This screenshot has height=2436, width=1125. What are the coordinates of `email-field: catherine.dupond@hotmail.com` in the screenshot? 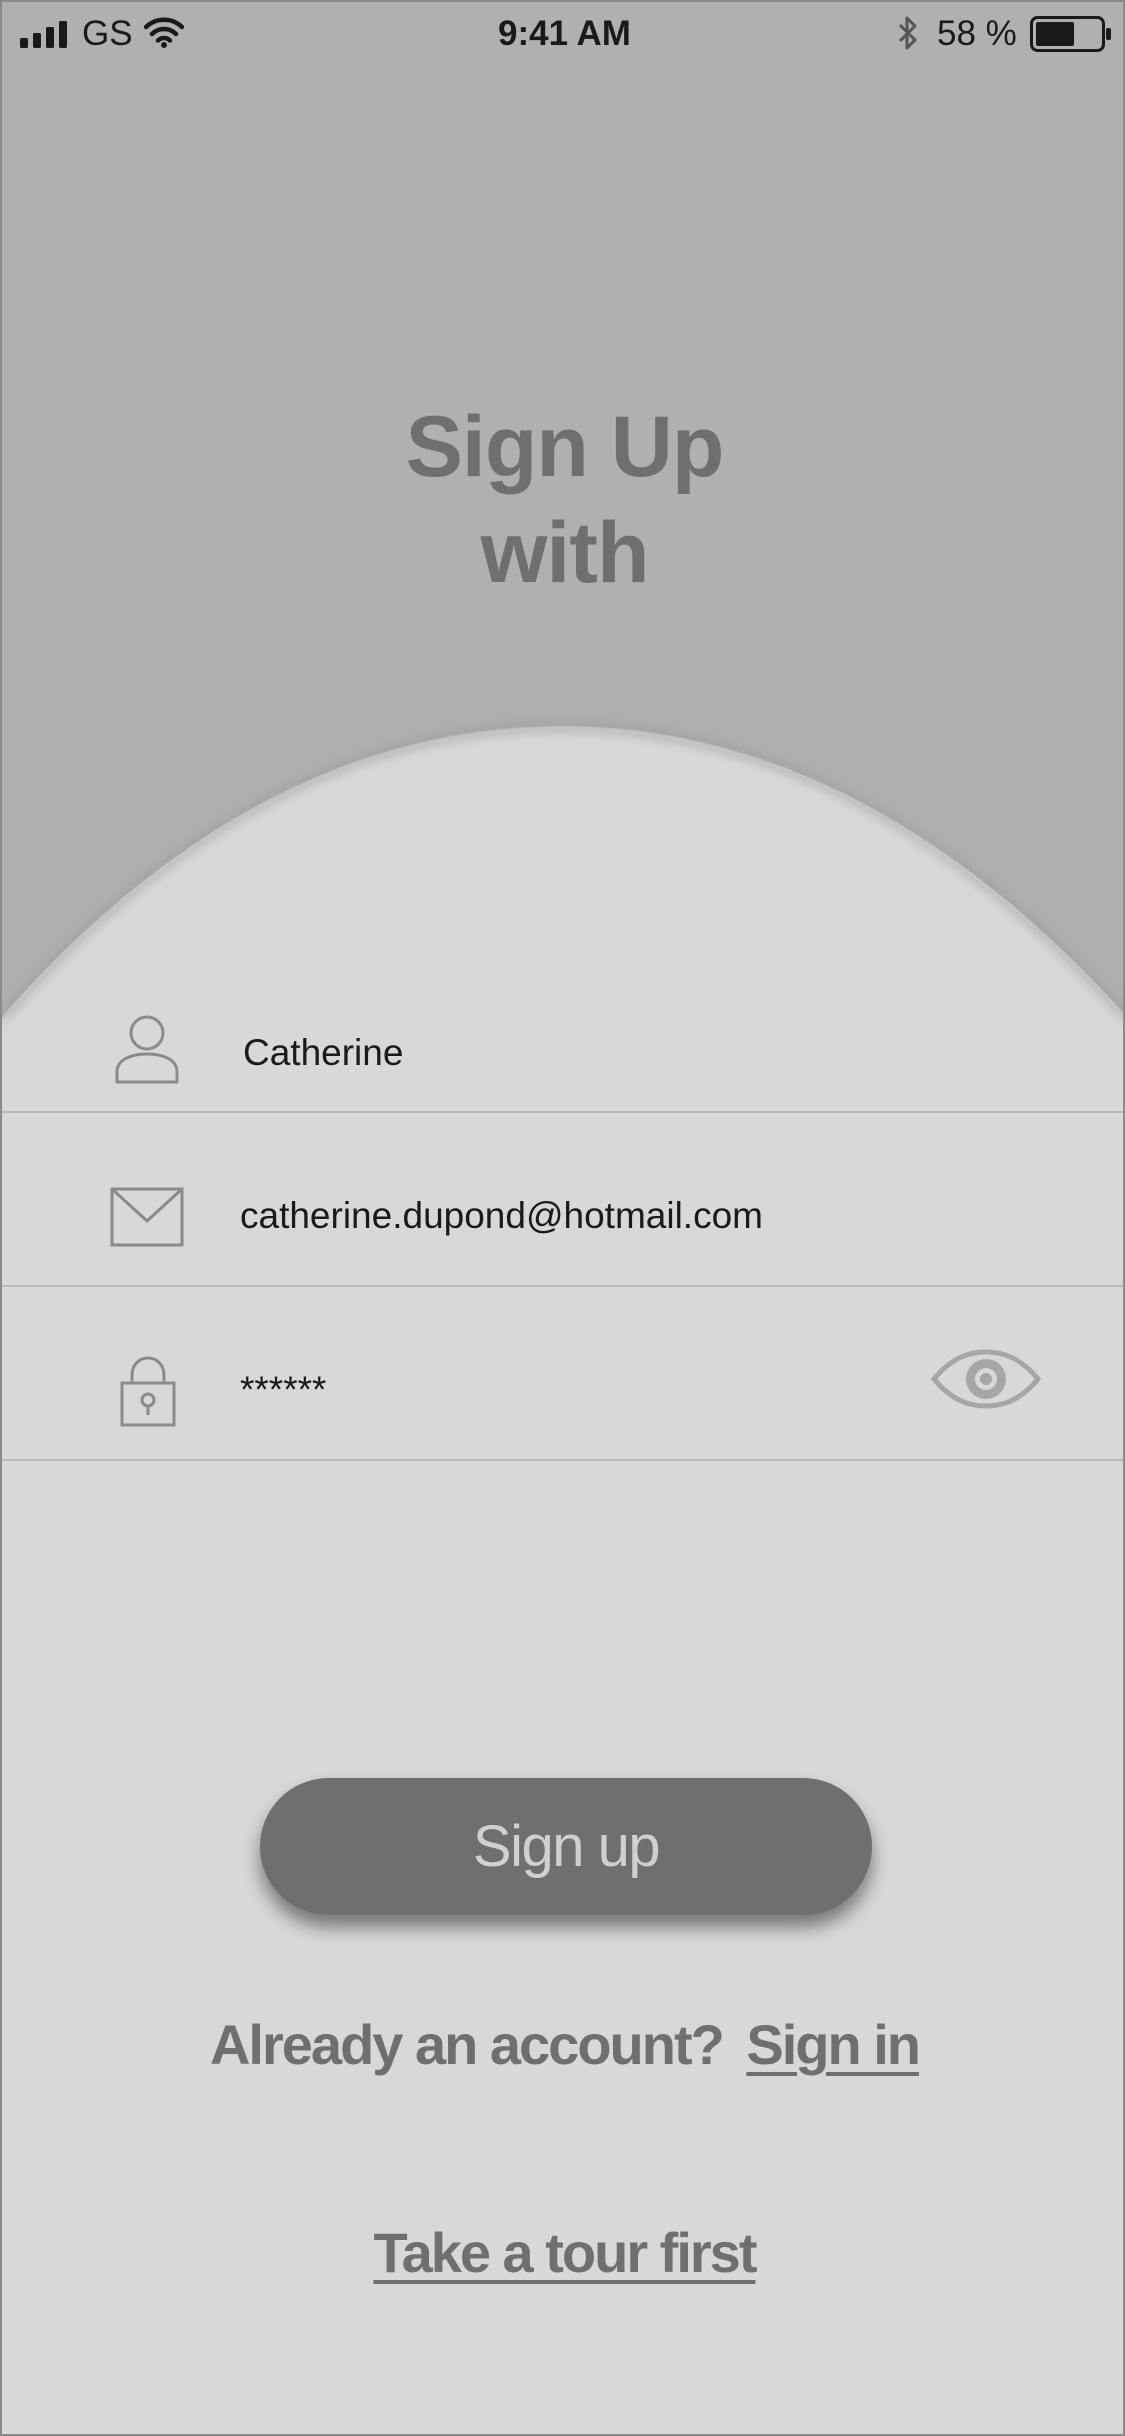 It's located at (562, 1199).